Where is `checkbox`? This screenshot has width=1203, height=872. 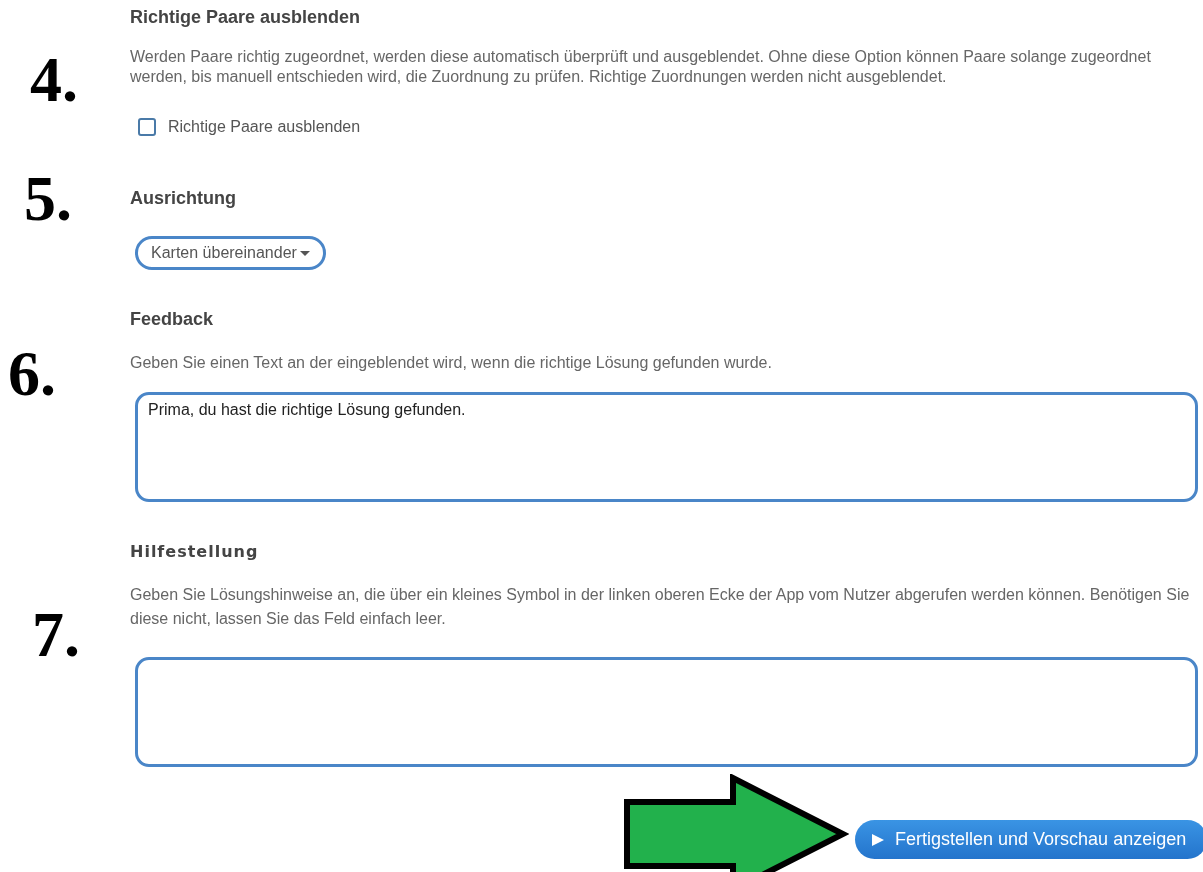 checkbox is located at coordinates (147, 127).